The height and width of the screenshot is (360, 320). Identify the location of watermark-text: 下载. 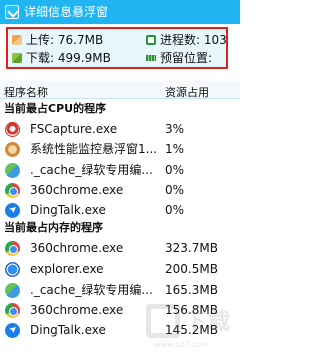
(208, 322).